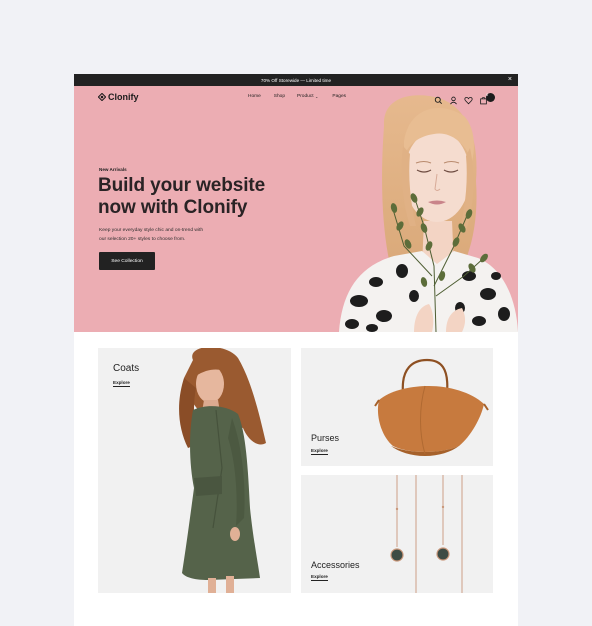 Image resolution: width=592 pixels, height=626 pixels. Describe the element at coordinates (510, 80) in the screenshot. I see `close-icon: ×` at that location.